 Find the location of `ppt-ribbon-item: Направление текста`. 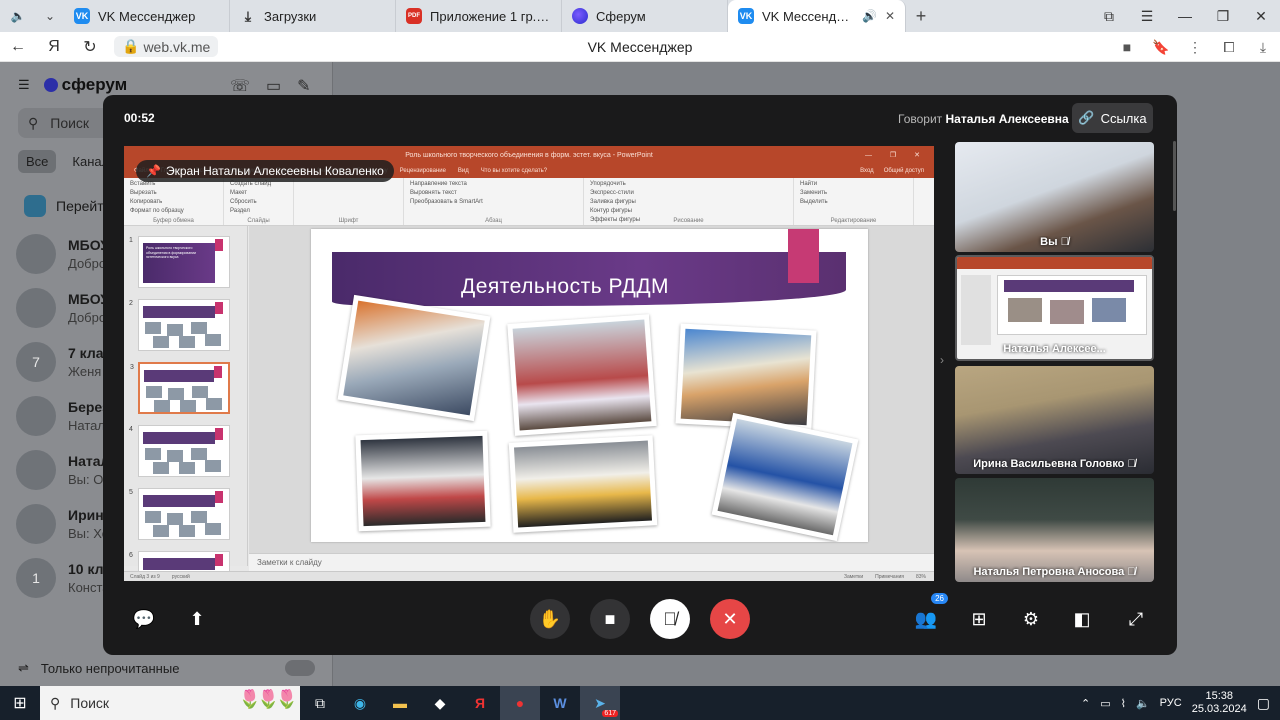

ppt-ribbon-item: Направление текста is located at coordinates (493, 184).